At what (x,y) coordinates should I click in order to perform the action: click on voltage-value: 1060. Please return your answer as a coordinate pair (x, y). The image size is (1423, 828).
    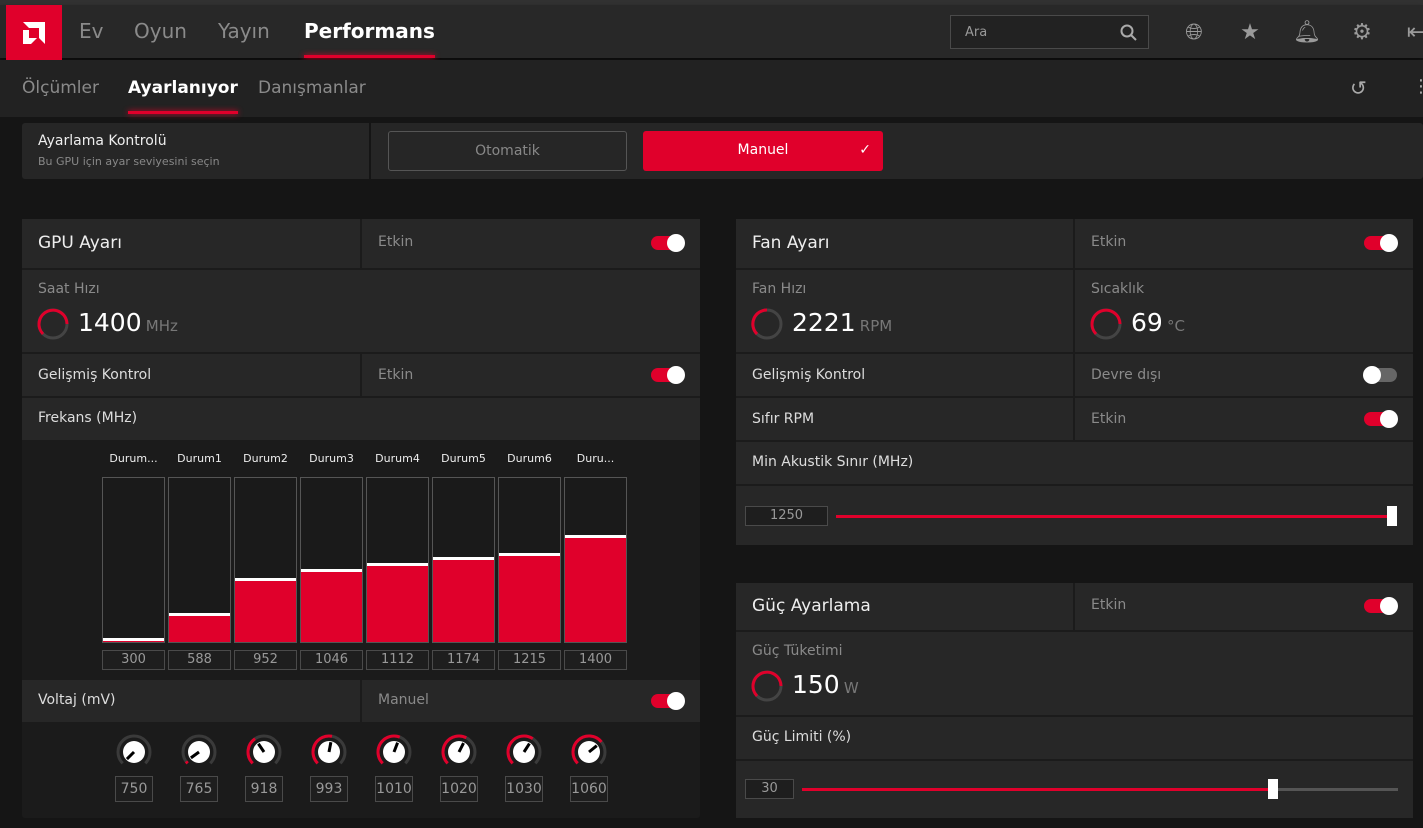
    Looking at the image, I should click on (589, 789).